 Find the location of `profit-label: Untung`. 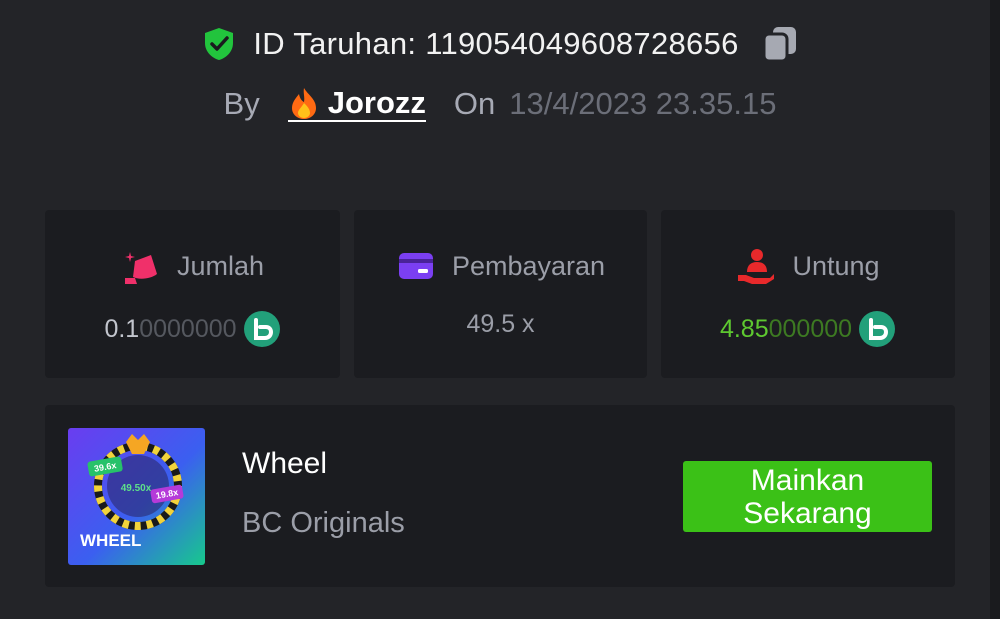

profit-label: Untung is located at coordinates (836, 265).